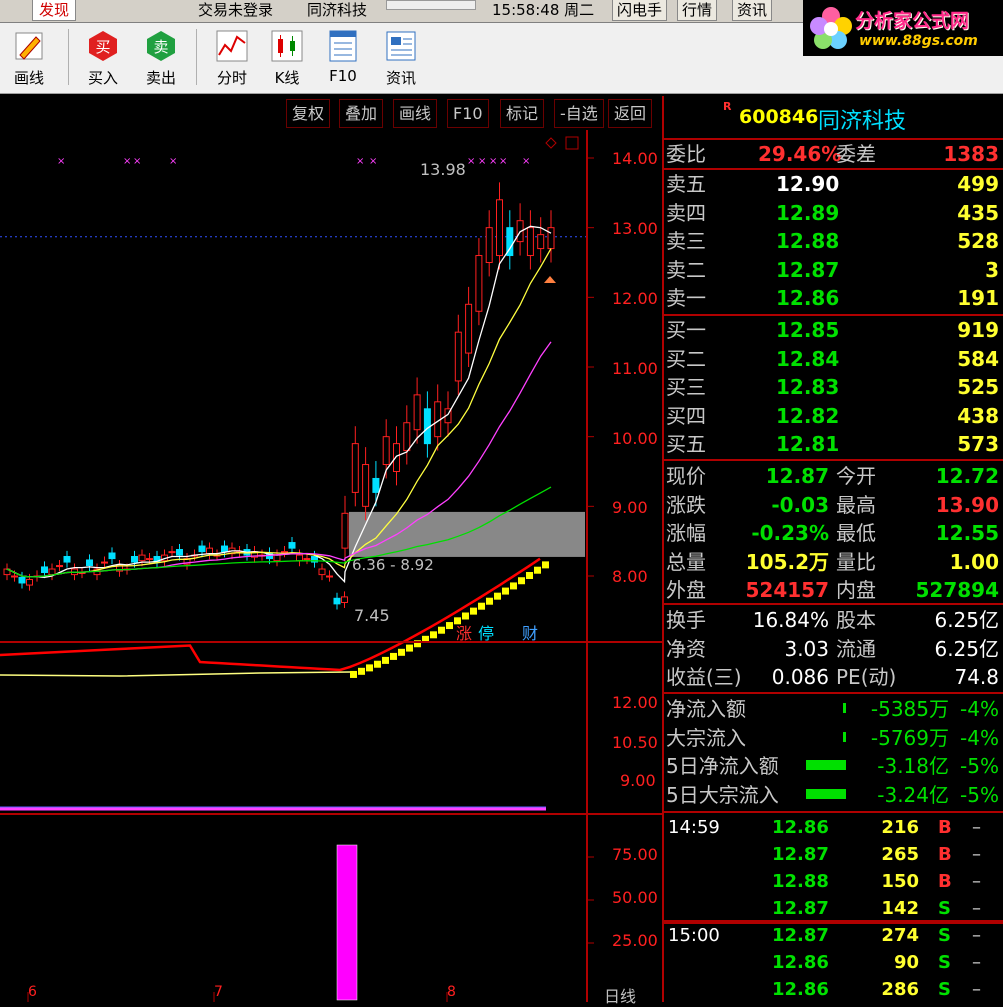 Image resolution: width=1003 pixels, height=1007 pixels. What do you see at coordinates (918, 41) in the screenshot?
I see `logo-site: www.88gs.com` at bounding box center [918, 41].